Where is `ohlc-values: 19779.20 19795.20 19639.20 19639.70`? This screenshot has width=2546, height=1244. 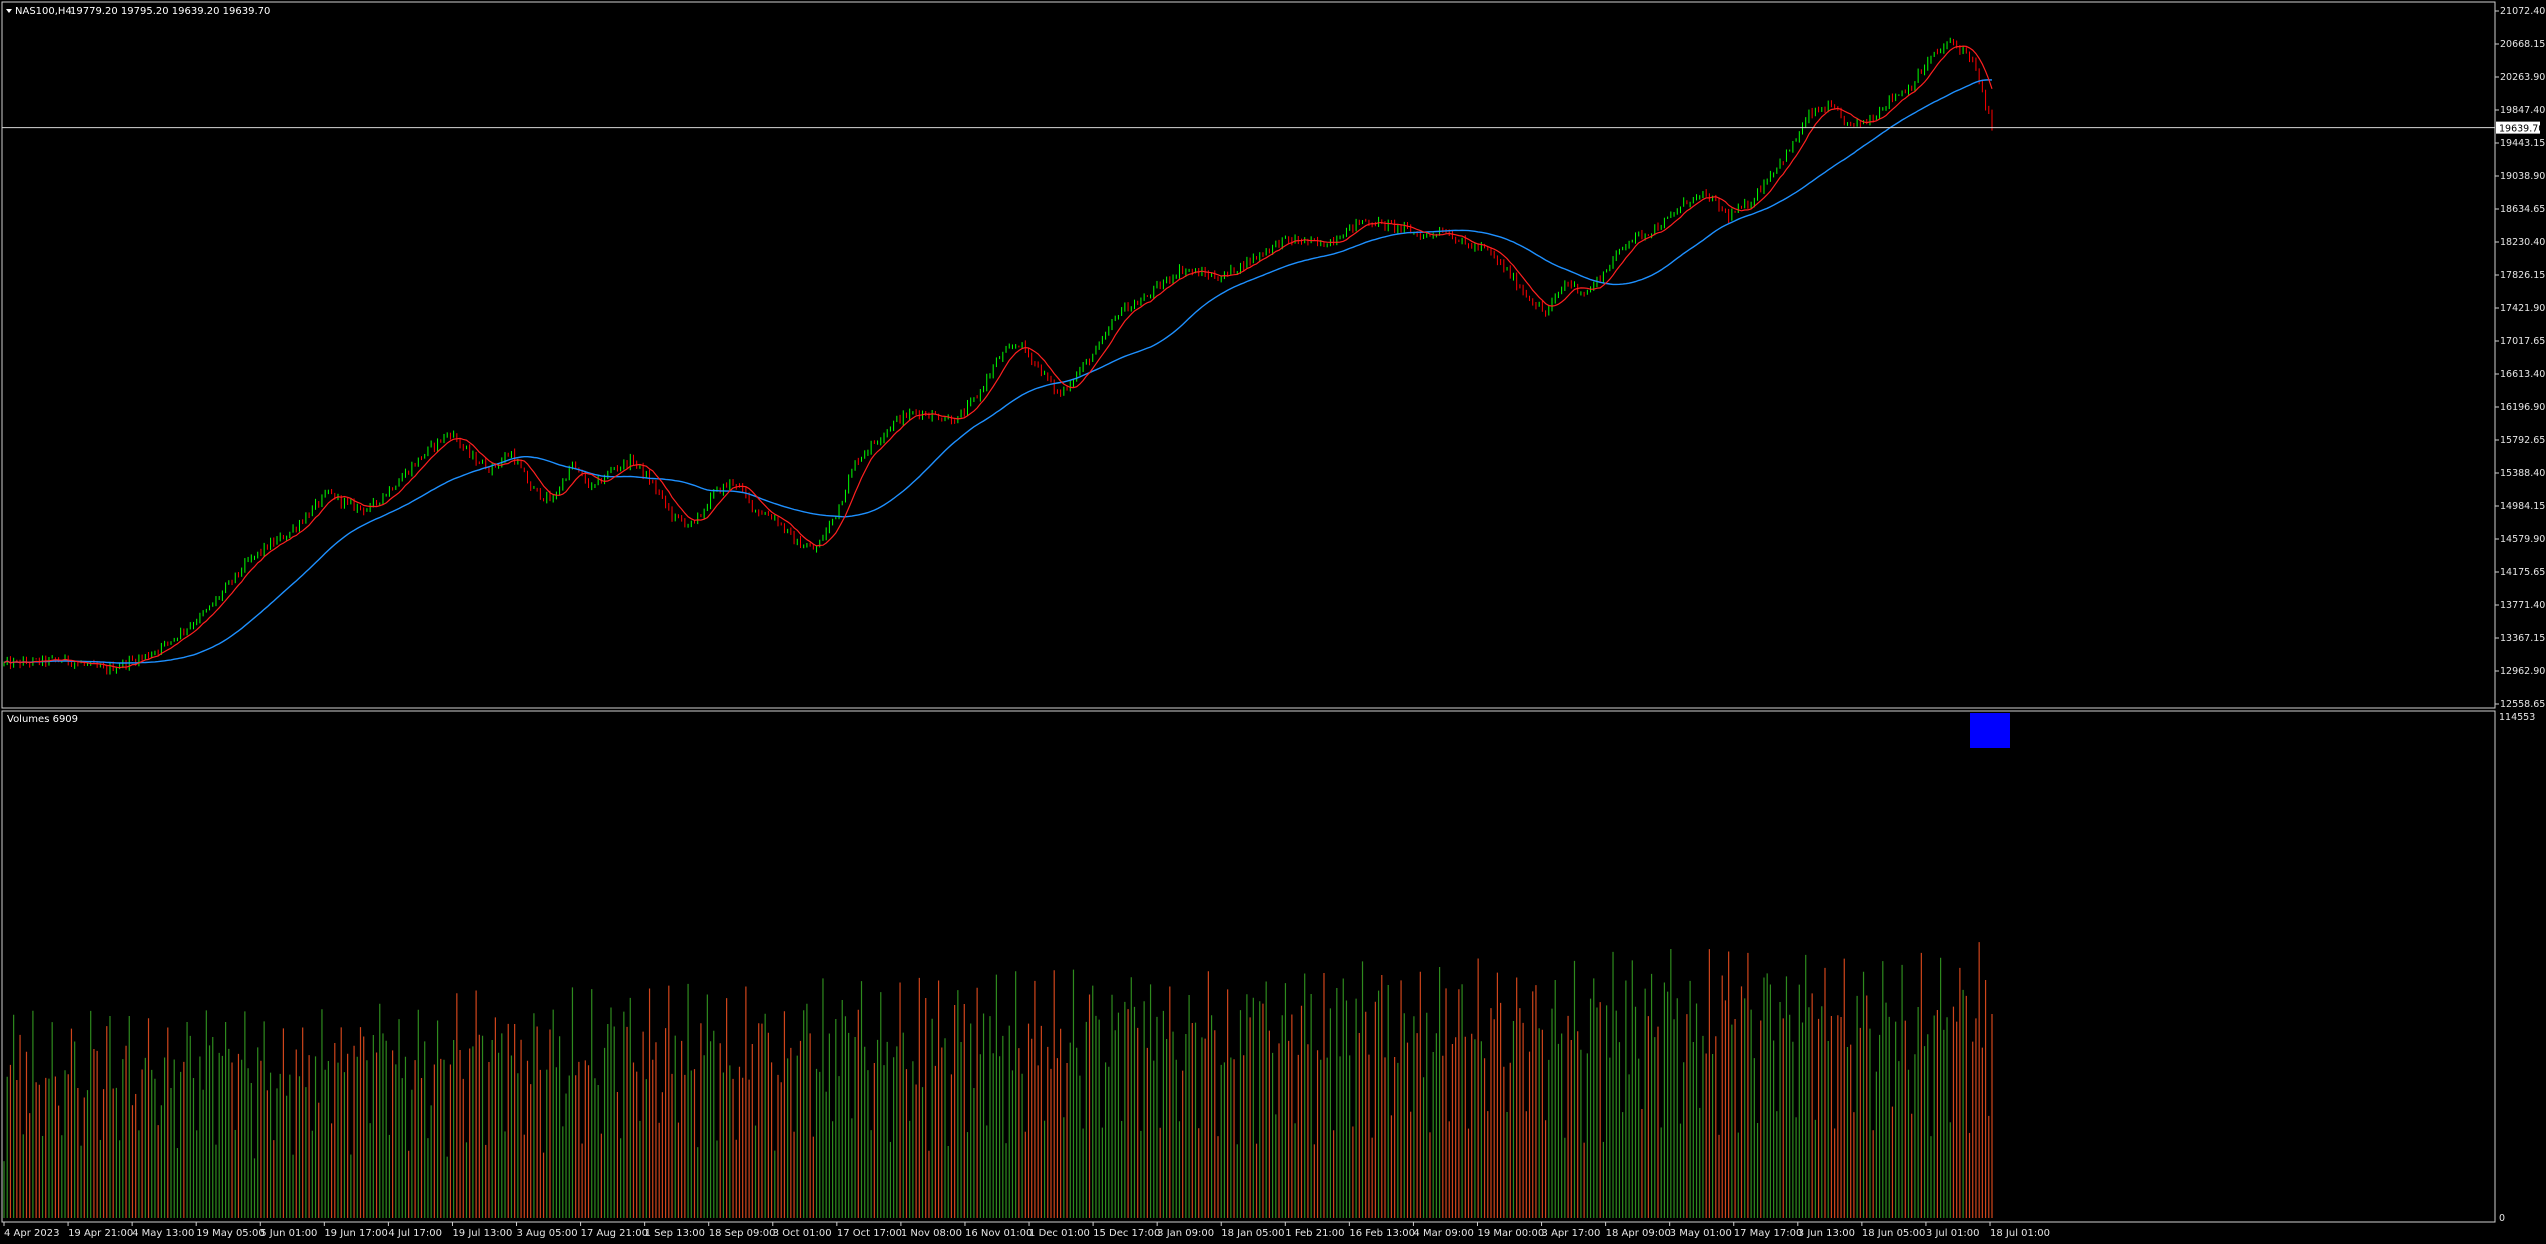 ohlc-values: 19779.20 19795.20 19639.20 19639.70 is located at coordinates (170, 11).